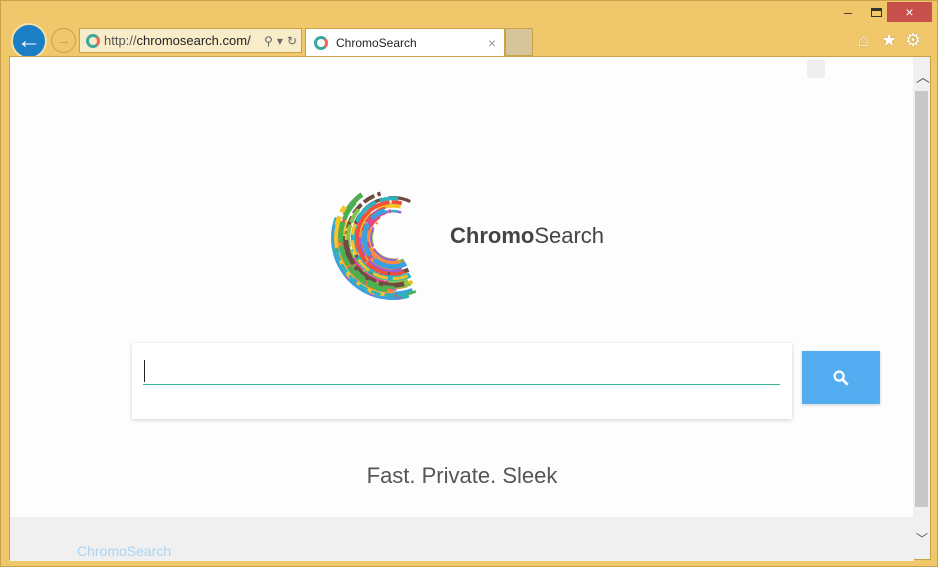 This screenshot has width=938, height=567. I want to click on url-text: http://chromosearch.com/, so click(182, 40).